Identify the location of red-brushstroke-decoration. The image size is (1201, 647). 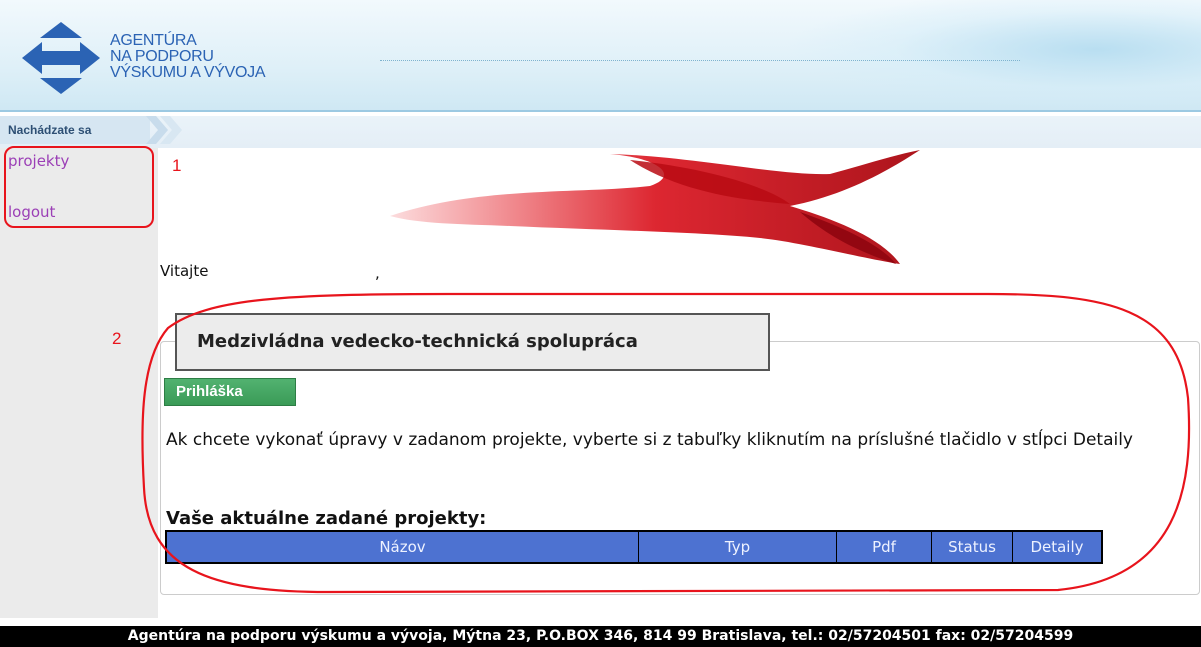
(655, 207).